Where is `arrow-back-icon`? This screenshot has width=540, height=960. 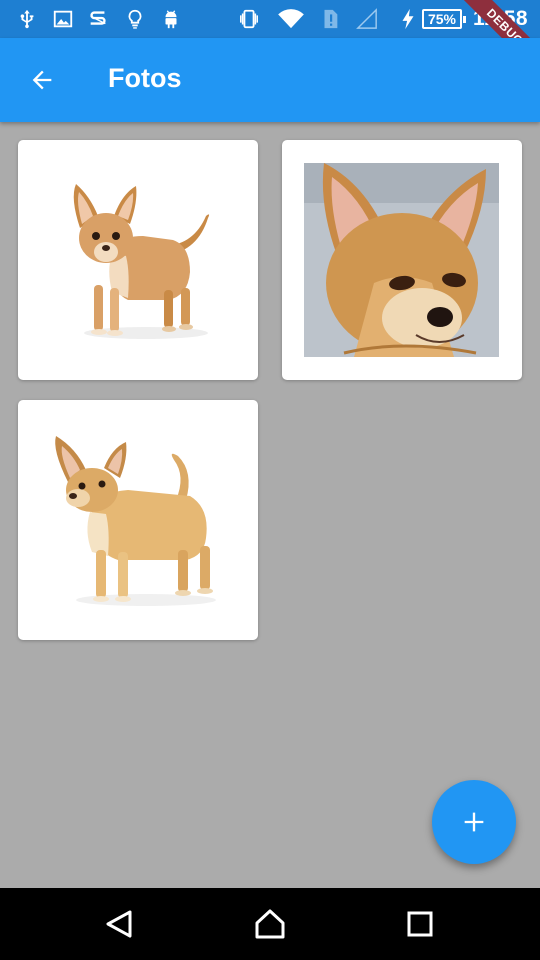
arrow-back-icon is located at coordinates (42, 80).